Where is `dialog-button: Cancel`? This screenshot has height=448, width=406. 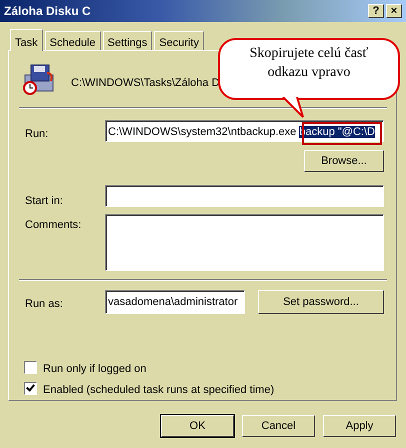 dialog-button: Cancel is located at coordinates (278, 426).